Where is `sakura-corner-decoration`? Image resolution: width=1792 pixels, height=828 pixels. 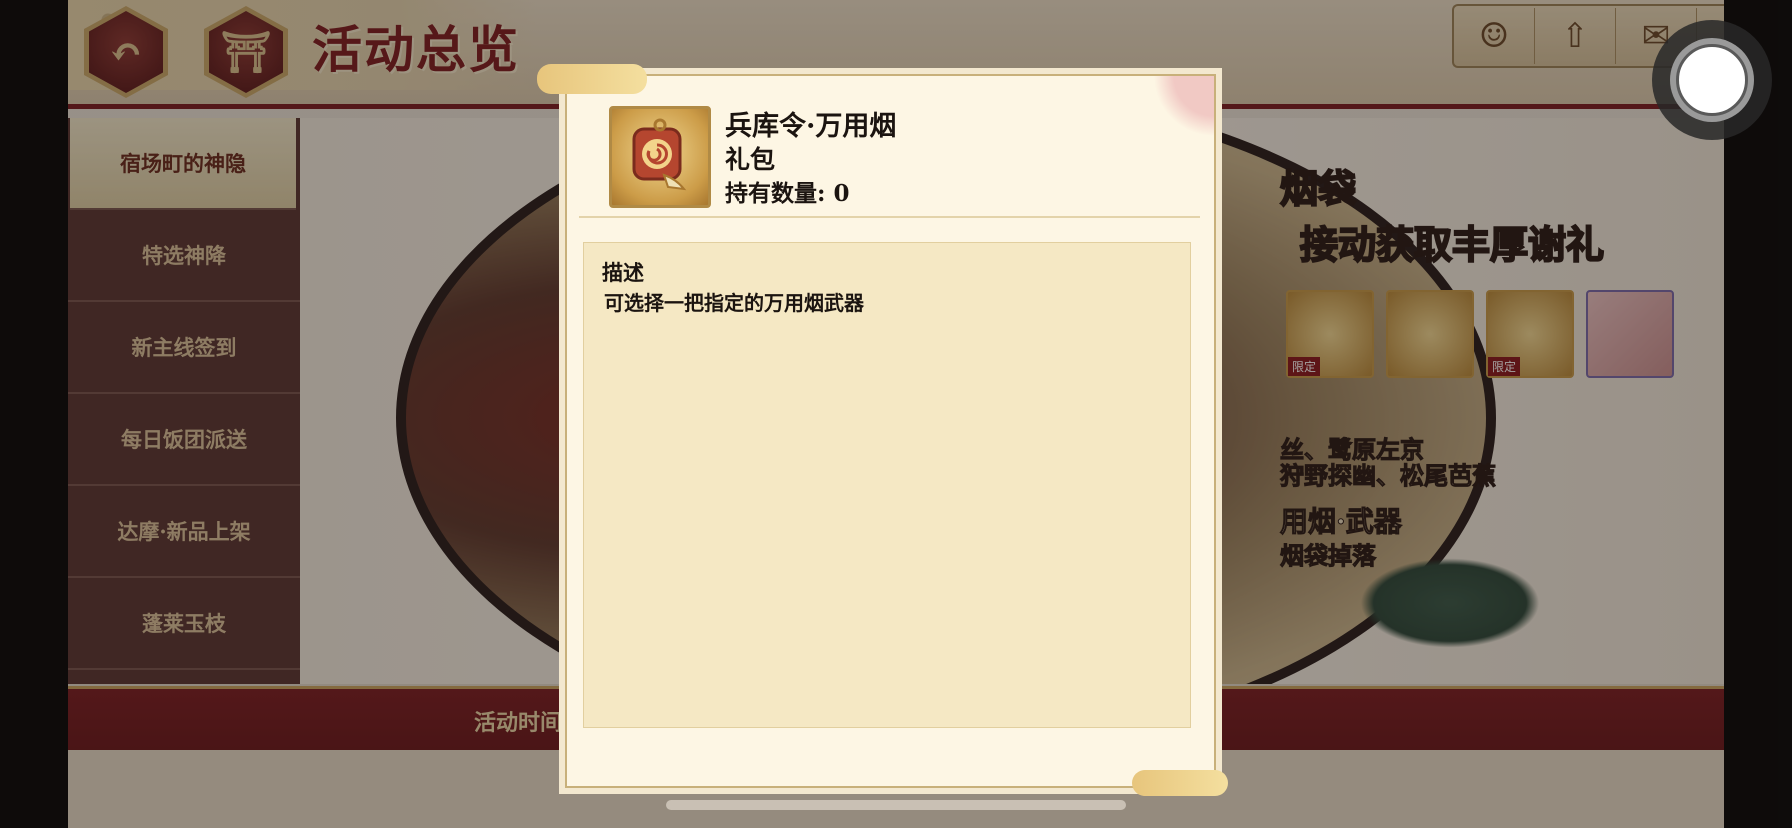
sakura-corner-decoration is located at coordinates (1154, 106).